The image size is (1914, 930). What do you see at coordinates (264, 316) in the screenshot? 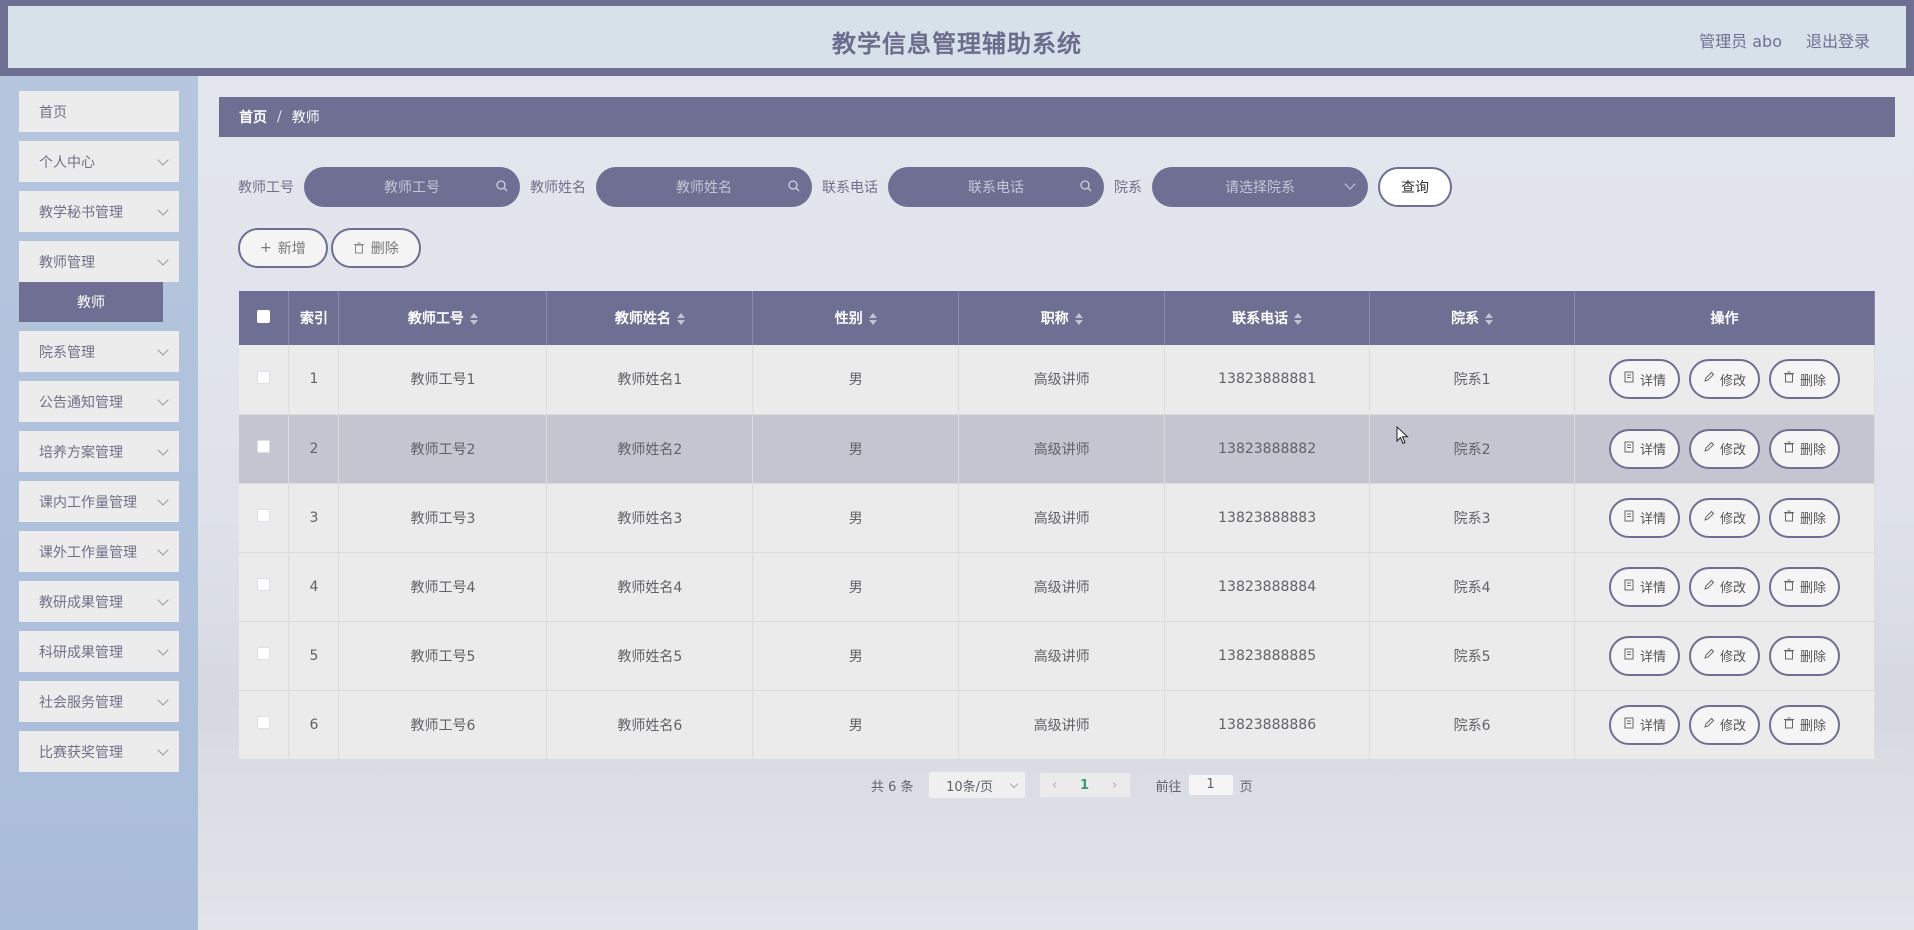
I see `select-all-checkbox` at bounding box center [264, 316].